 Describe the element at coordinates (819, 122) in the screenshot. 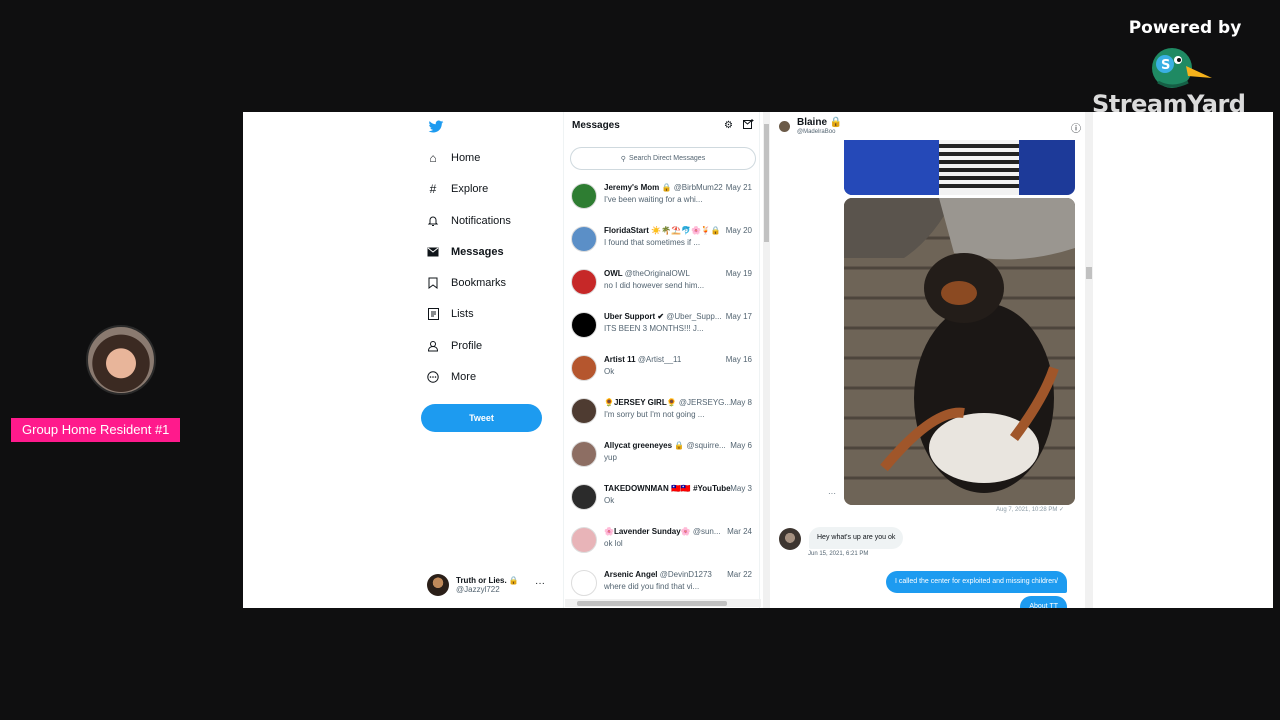

I see `conversation-name: Blaine 🔒` at that location.